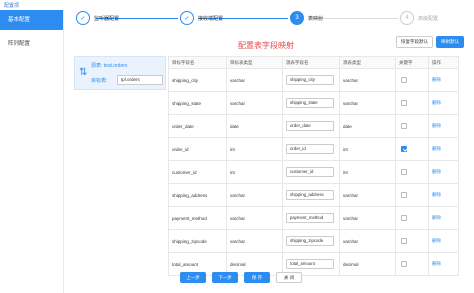 The image size is (474, 293). What do you see at coordinates (310, 264) in the screenshot?
I see `source-field-select: total_amount` at bounding box center [310, 264].